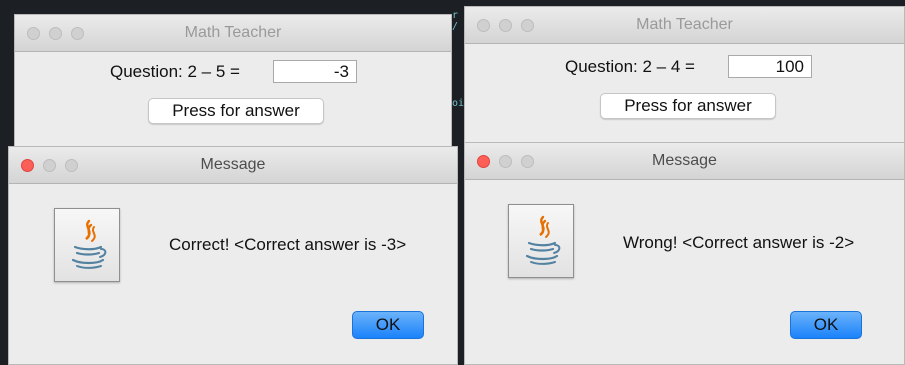 Image resolution: width=905 pixels, height=365 pixels. Describe the element at coordinates (458, 59) in the screenshot. I see `background-editor: r / oi` at that location.